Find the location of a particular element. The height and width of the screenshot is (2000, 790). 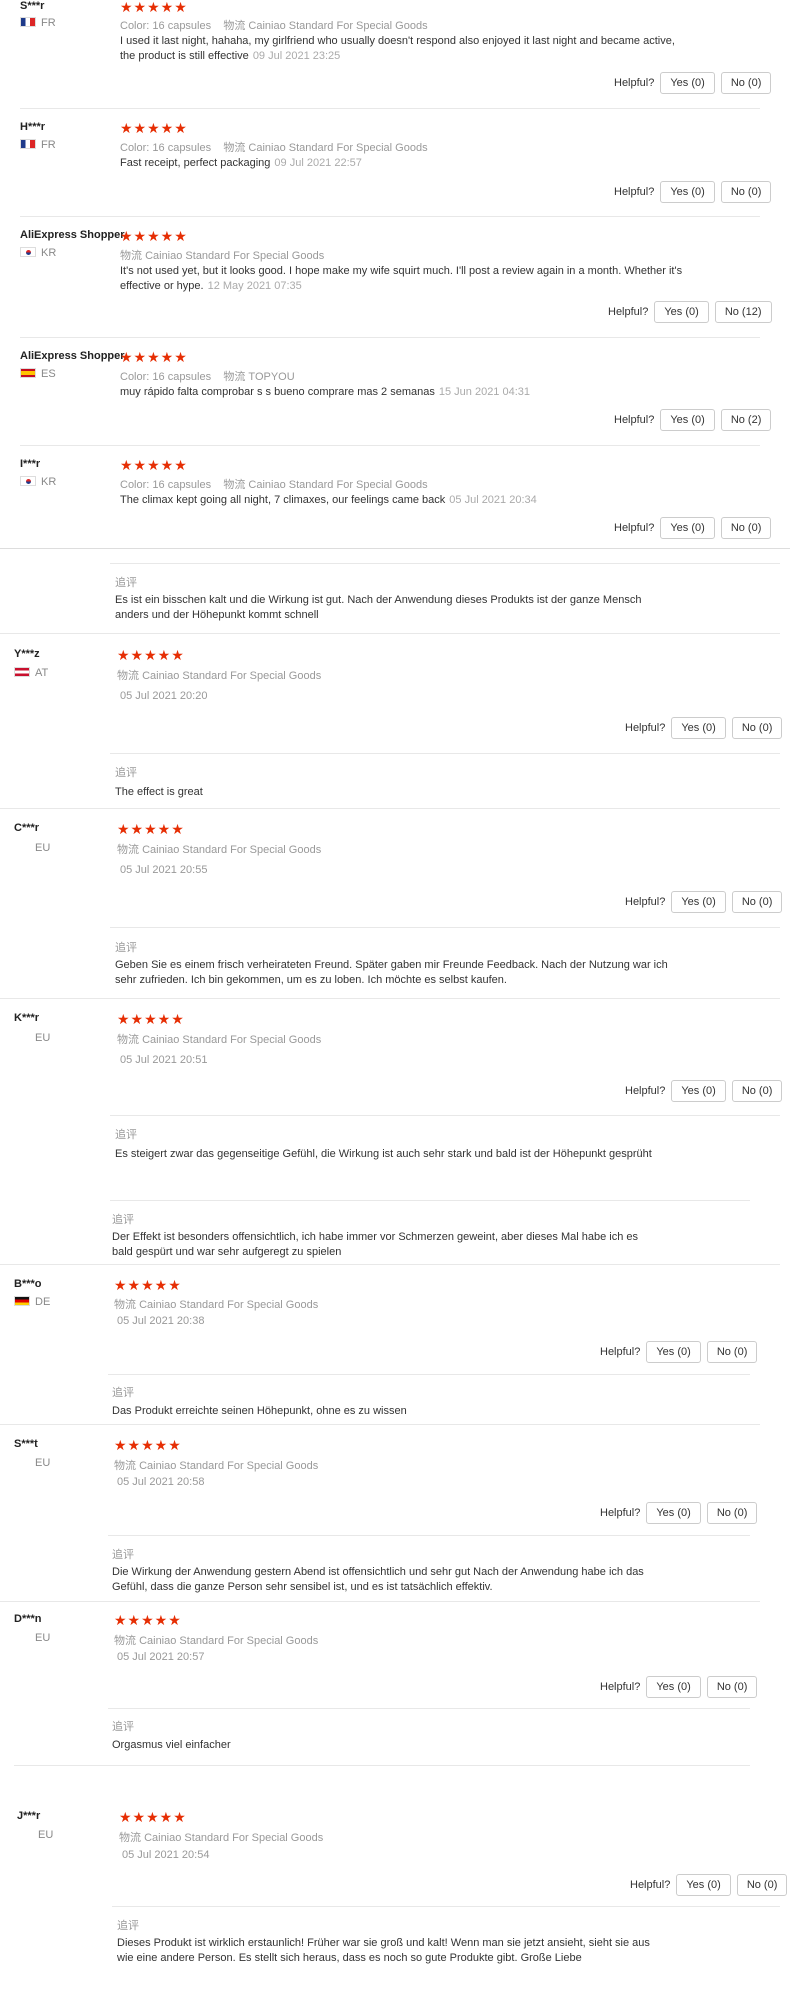

helpful-vote: Helpful? Yes (0) No (2) is located at coordinates (693, 420).